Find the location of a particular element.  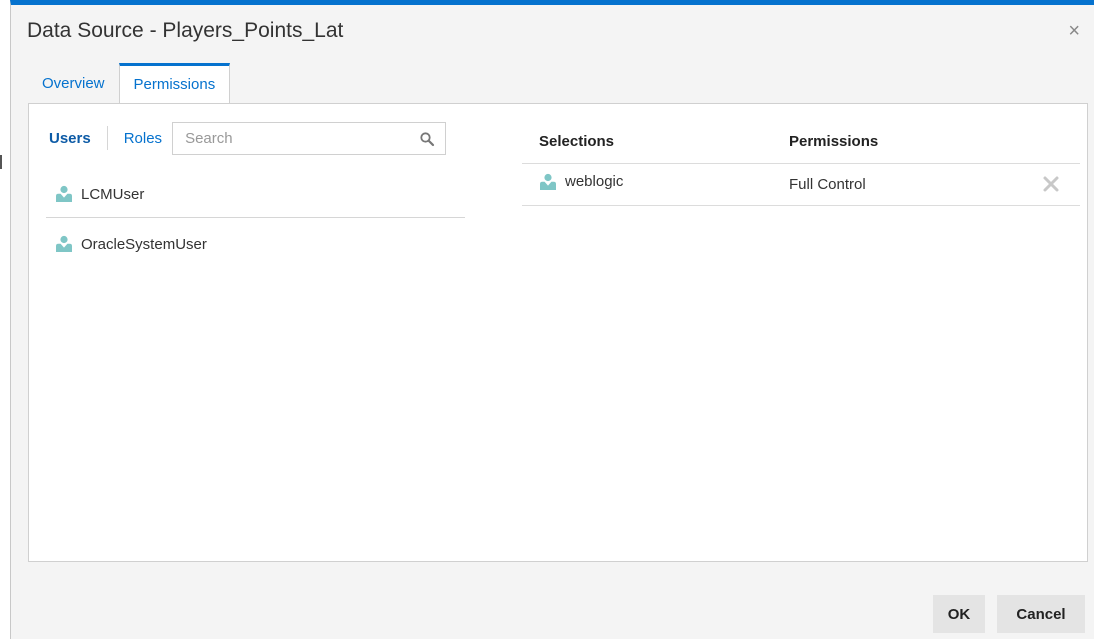

selections-header: Selections is located at coordinates (577, 141).